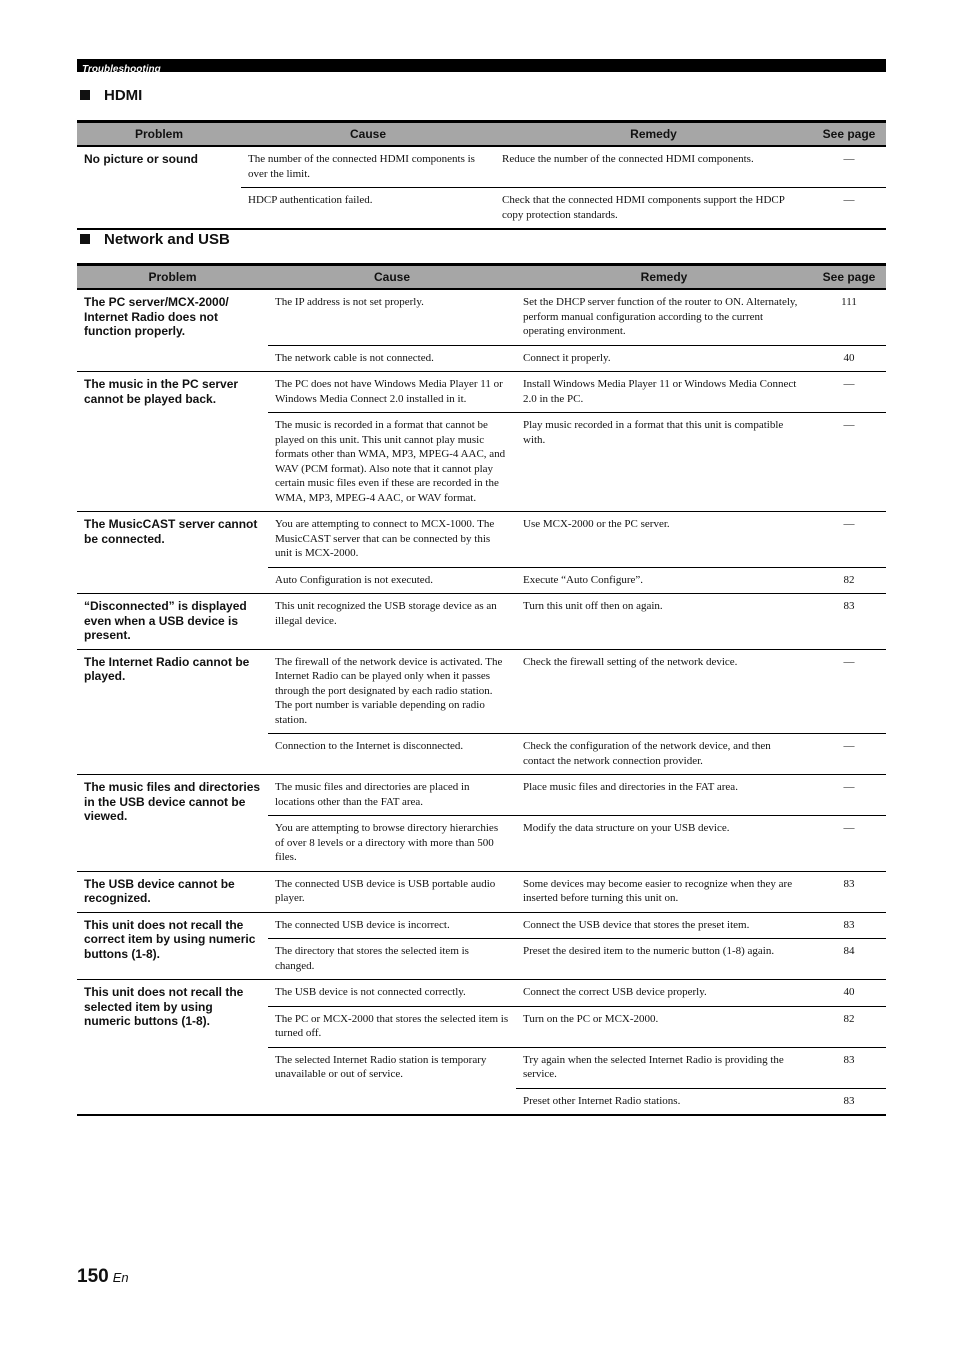 Image resolution: width=954 pixels, height=1351 pixels. What do you see at coordinates (664, 621) in the screenshot?
I see `remedy-cell: Turn this unit off then on again.` at bounding box center [664, 621].